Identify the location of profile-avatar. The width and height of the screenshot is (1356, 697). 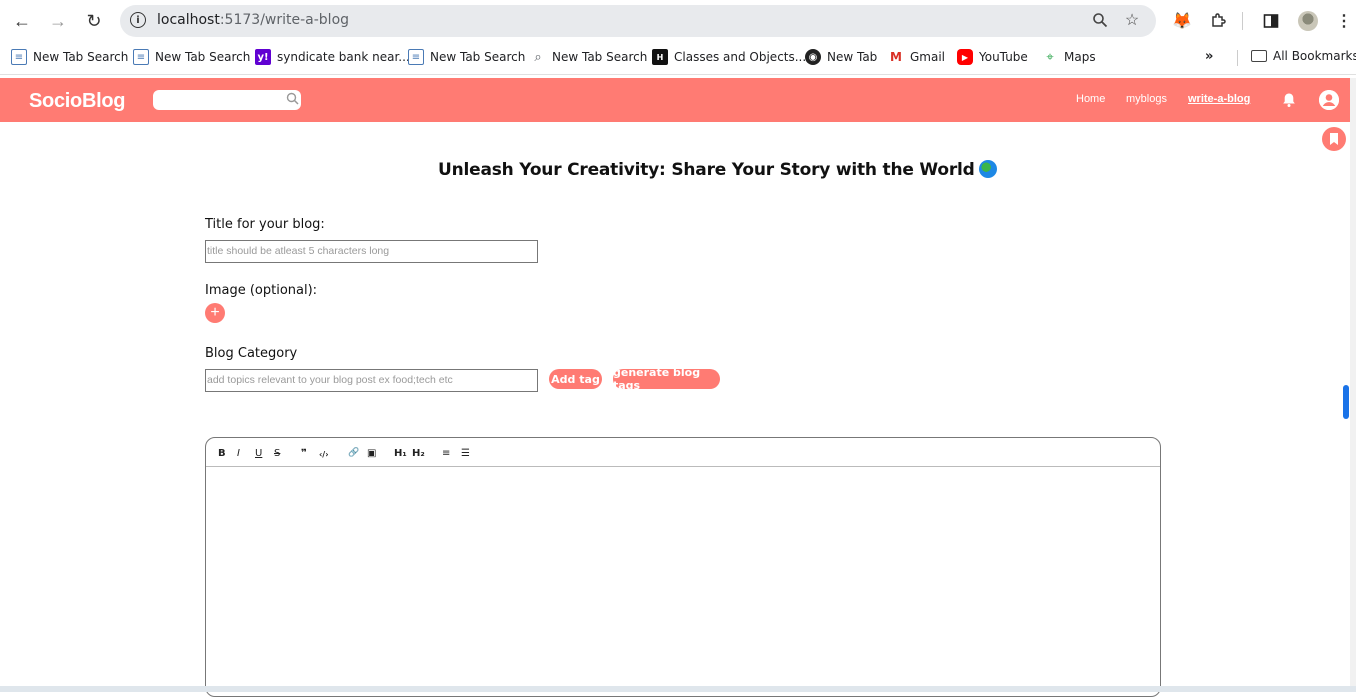
(1308, 21).